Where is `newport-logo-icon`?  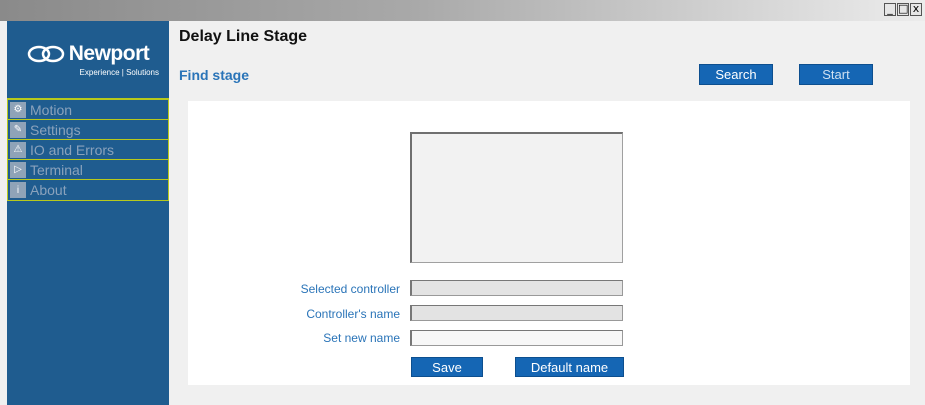 newport-logo-icon is located at coordinates (45, 54).